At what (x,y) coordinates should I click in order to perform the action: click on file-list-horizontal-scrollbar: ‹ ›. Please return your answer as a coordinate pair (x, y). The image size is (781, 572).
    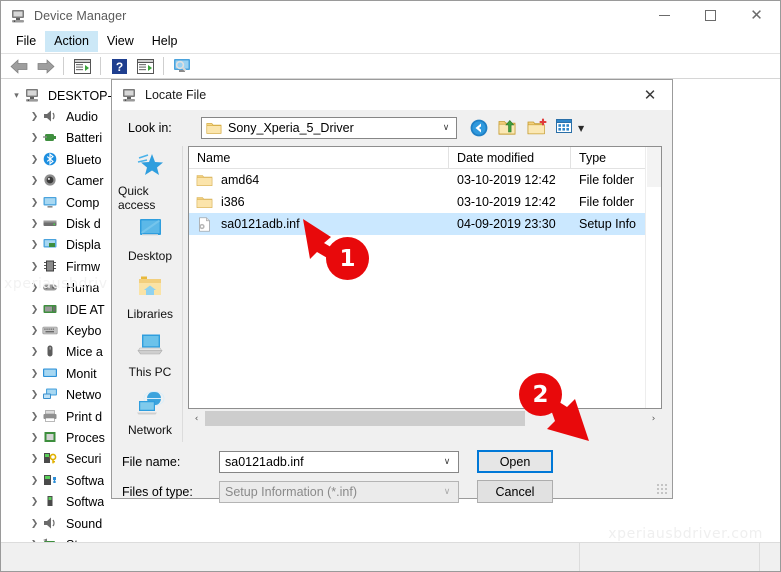
    Looking at the image, I should click on (425, 418).